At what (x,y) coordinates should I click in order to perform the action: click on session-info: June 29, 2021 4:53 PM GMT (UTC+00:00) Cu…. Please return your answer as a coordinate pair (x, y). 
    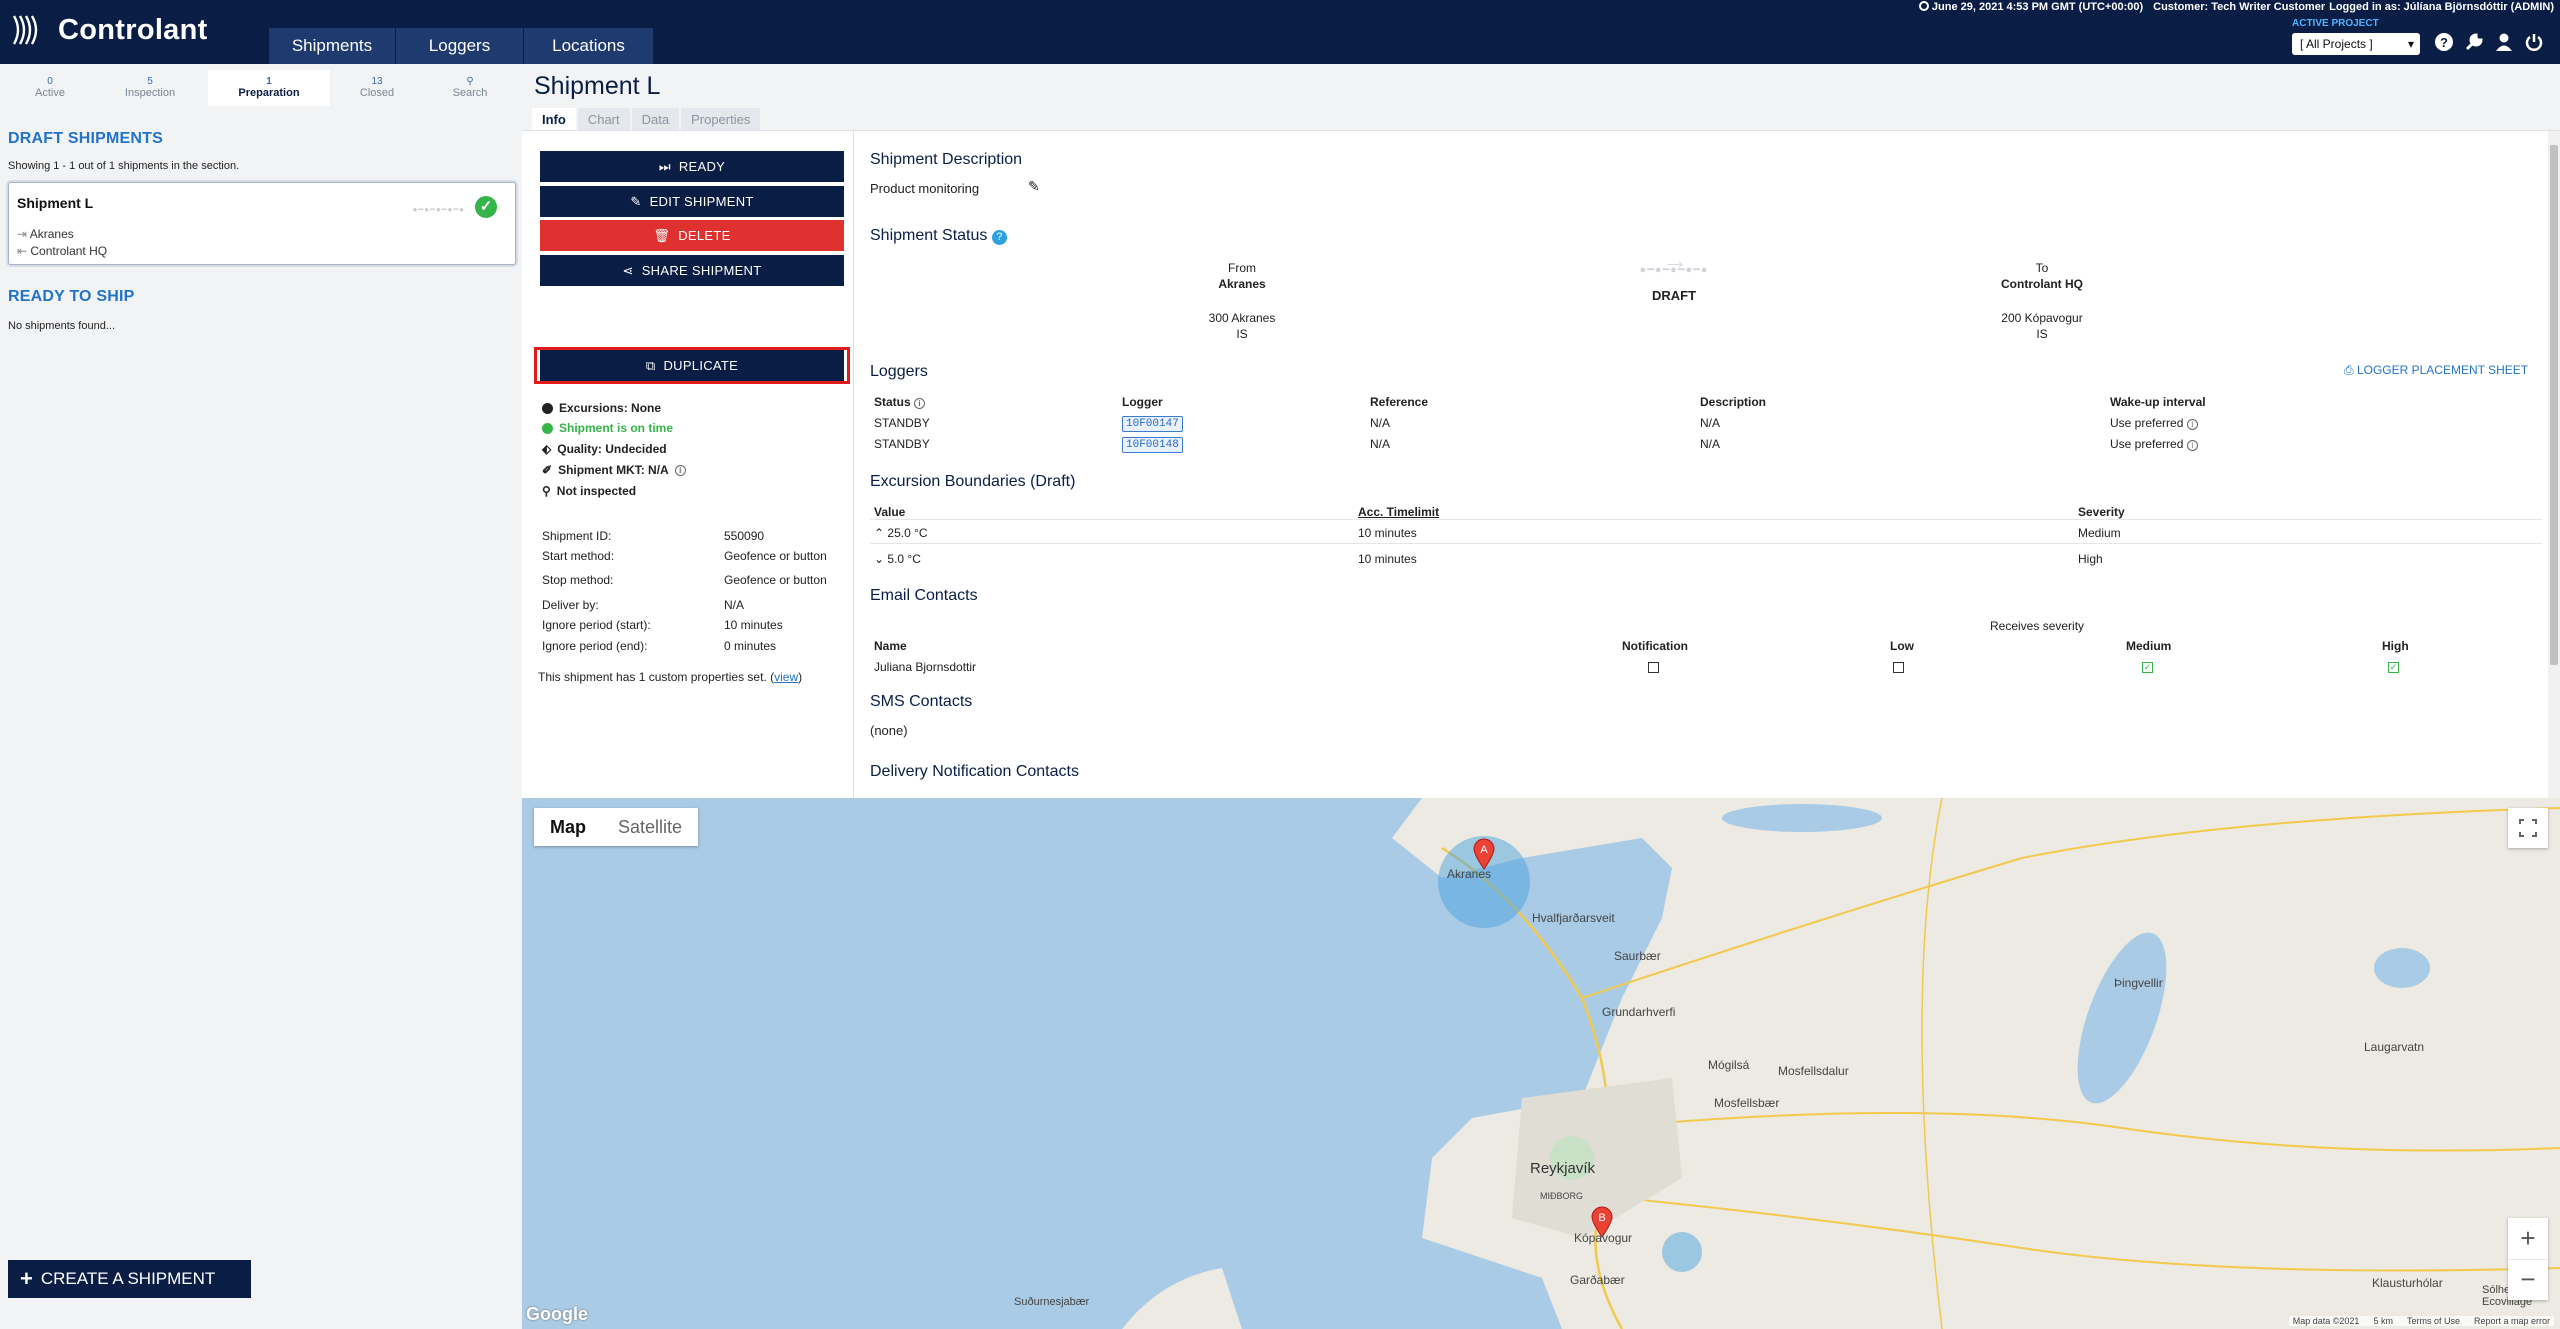
    Looking at the image, I should click on (2236, 7).